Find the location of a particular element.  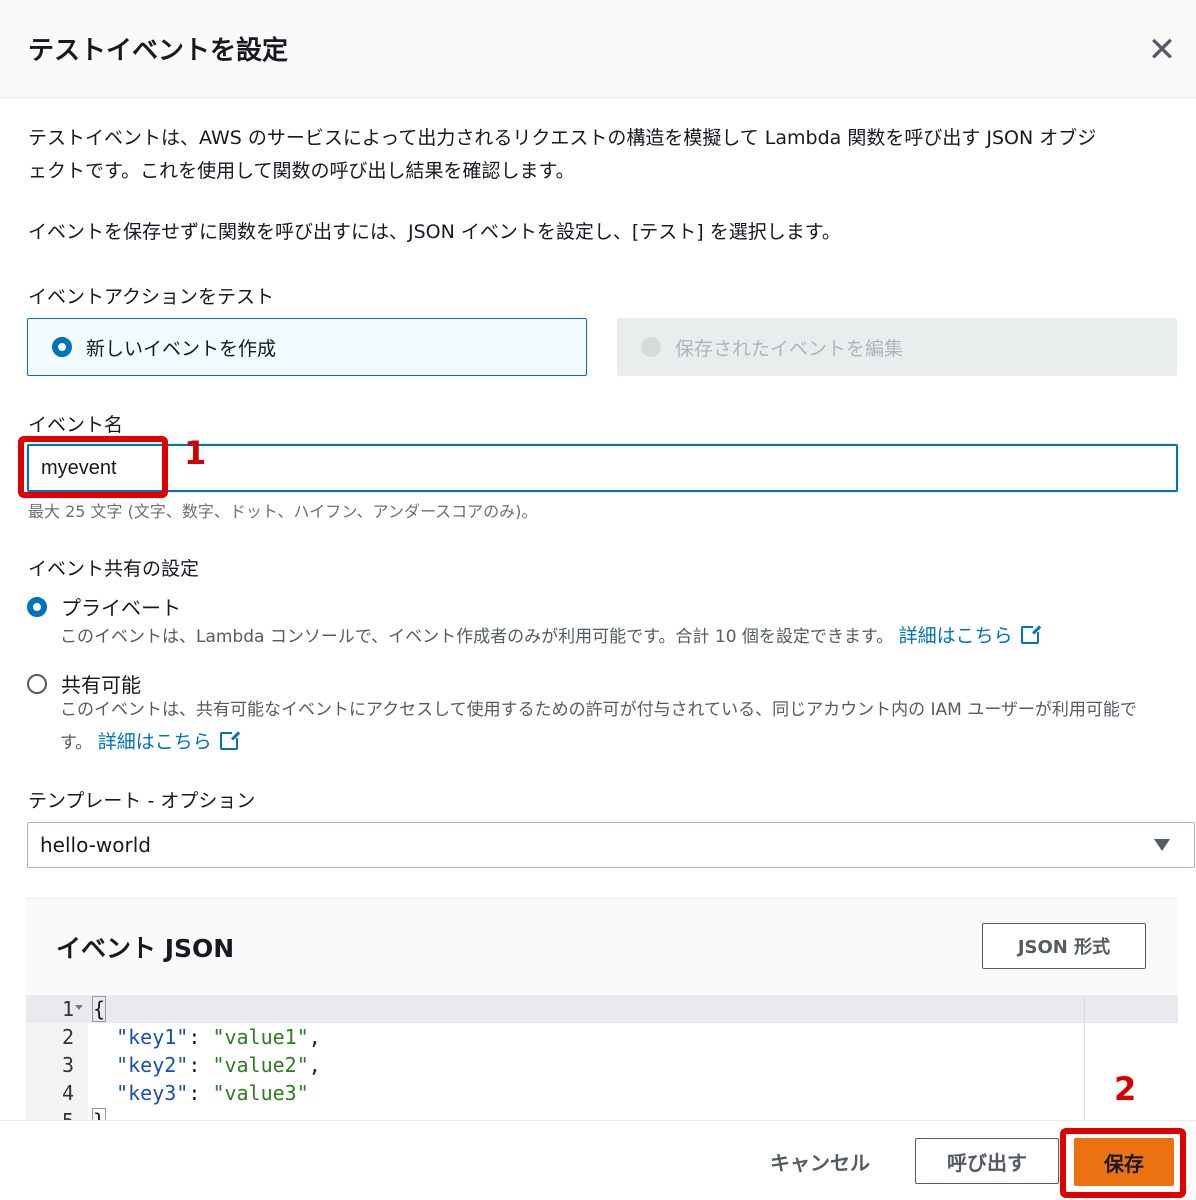

code-line: "key2": "value2", is located at coordinates (206, 1065).